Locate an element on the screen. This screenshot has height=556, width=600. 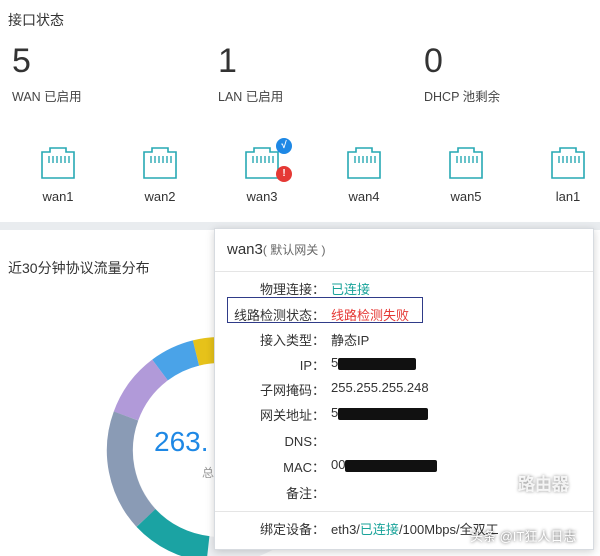
port-wan3: √ ! wan3 is located at coordinates (262, 171).